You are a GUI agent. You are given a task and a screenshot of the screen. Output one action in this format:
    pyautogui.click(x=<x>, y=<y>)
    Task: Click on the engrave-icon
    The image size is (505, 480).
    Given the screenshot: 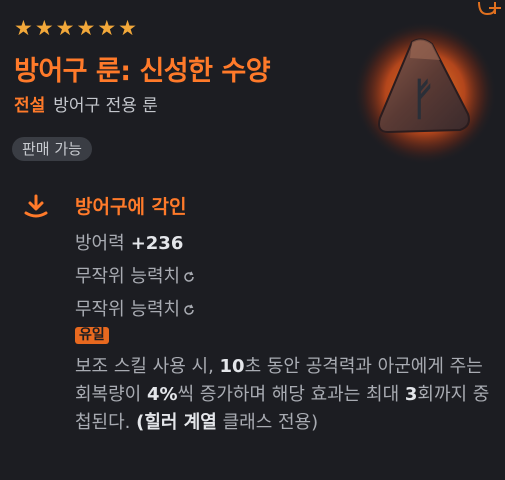 What is the action you would take?
    pyautogui.click(x=36, y=206)
    